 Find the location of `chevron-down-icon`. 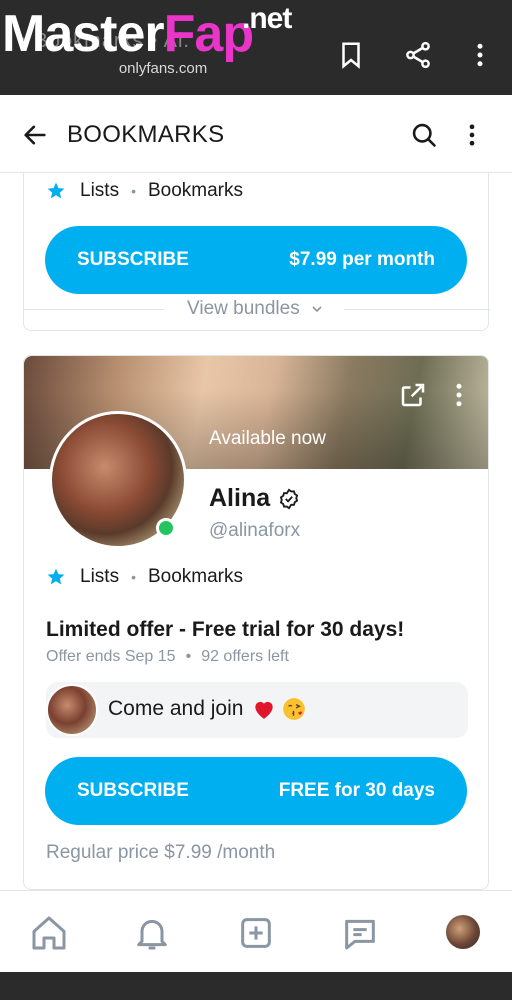

chevron-down-icon is located at coordinates (317, 309).